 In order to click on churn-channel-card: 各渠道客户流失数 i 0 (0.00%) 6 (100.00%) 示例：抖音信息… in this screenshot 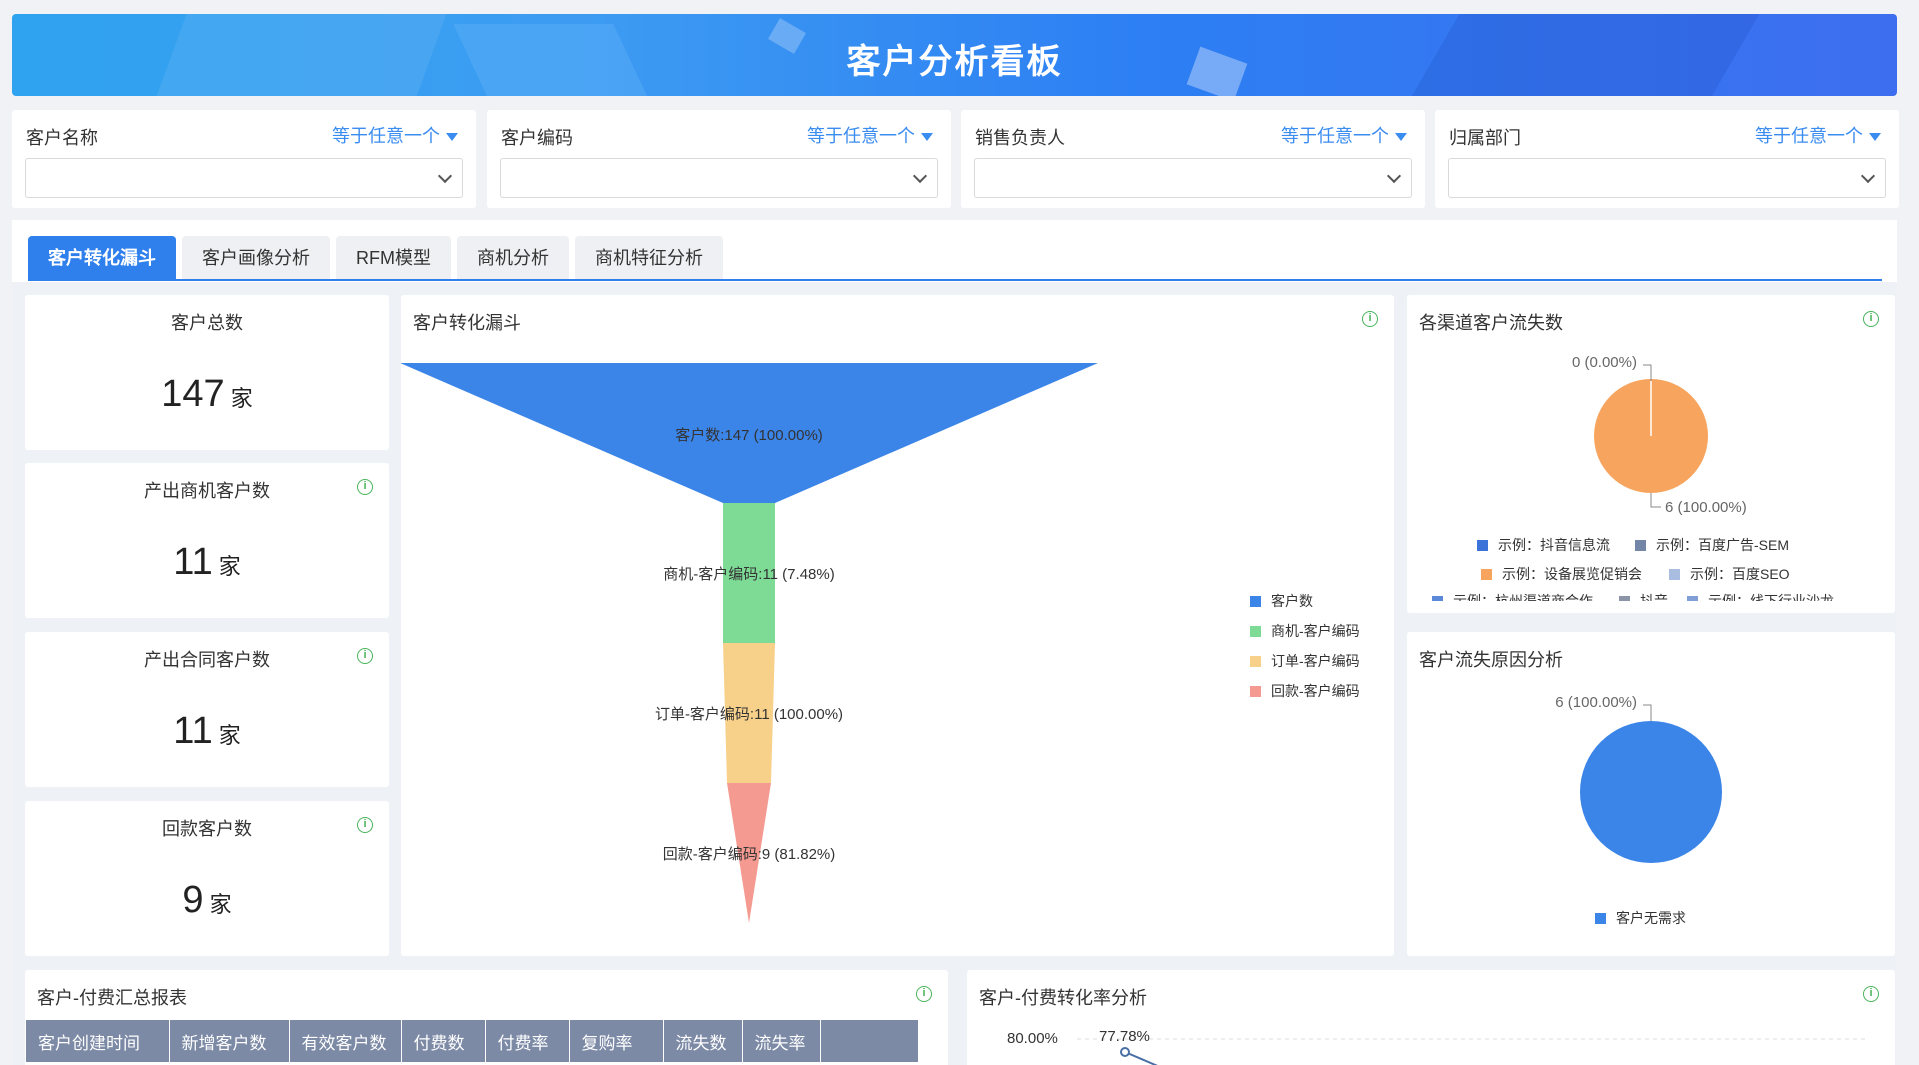, I will do `click(1651, 454)`.